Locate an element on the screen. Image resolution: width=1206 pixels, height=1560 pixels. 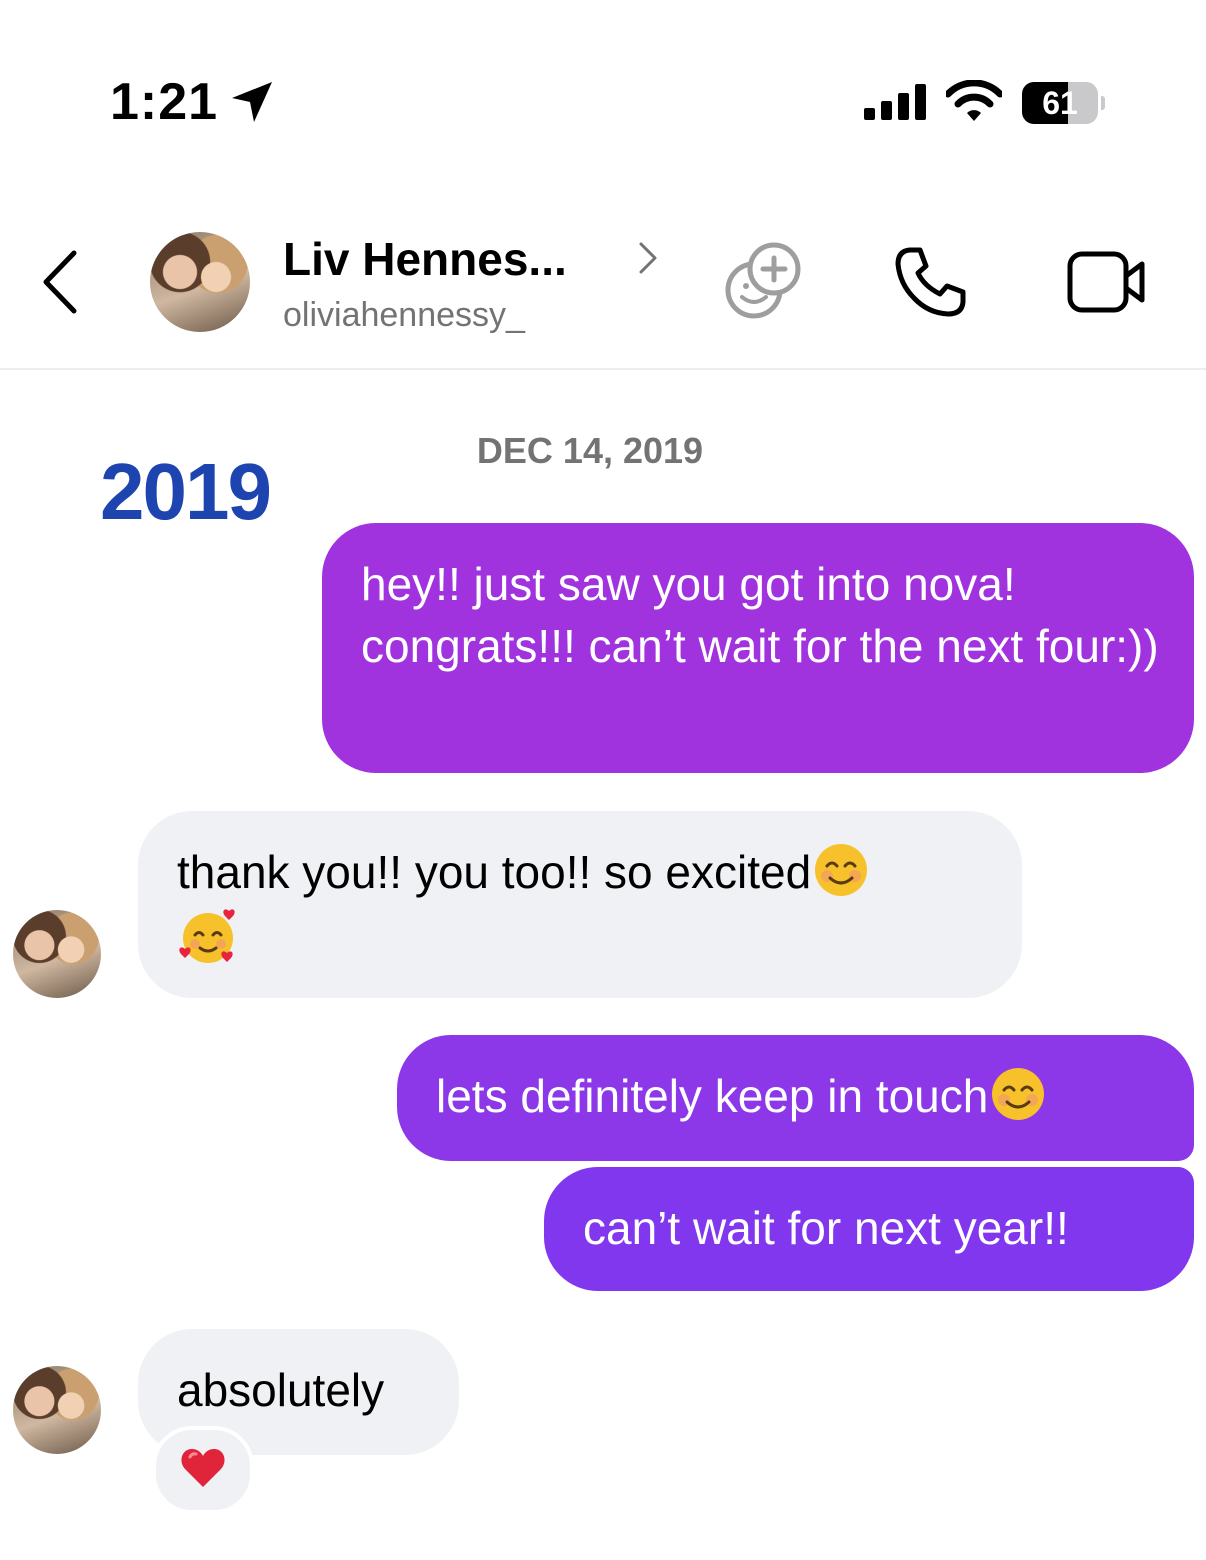
status-time: 1:21 is located at coordinates (164, 102).